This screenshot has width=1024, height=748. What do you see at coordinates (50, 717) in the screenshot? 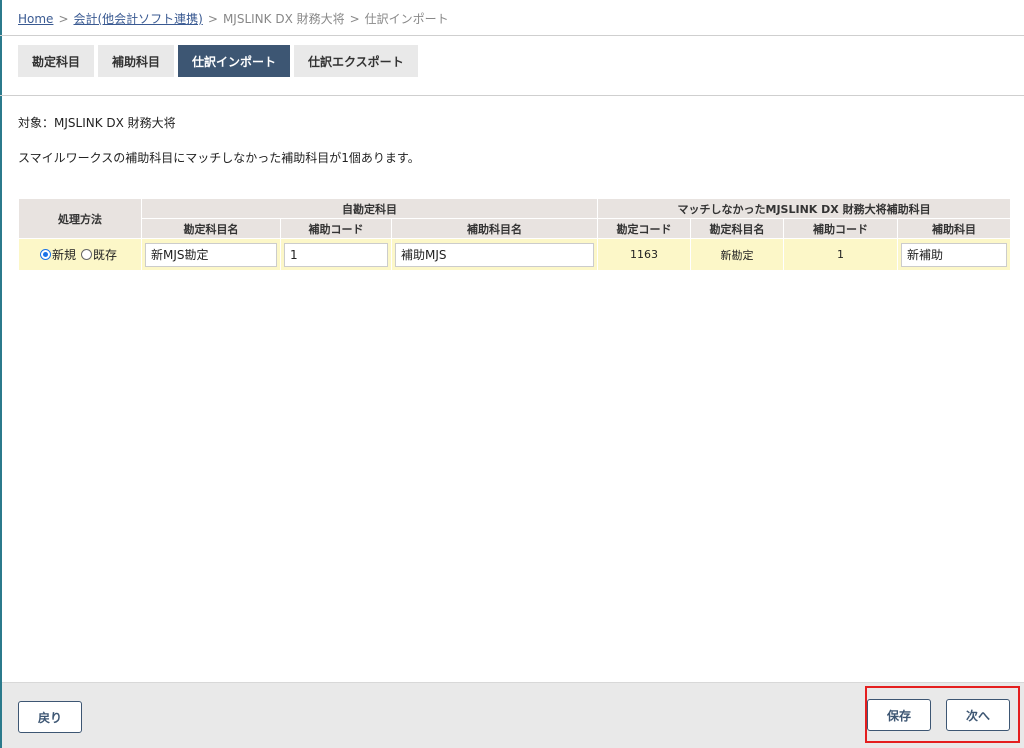
I see `back-button: 戻り` at bounding box center [50, 717].